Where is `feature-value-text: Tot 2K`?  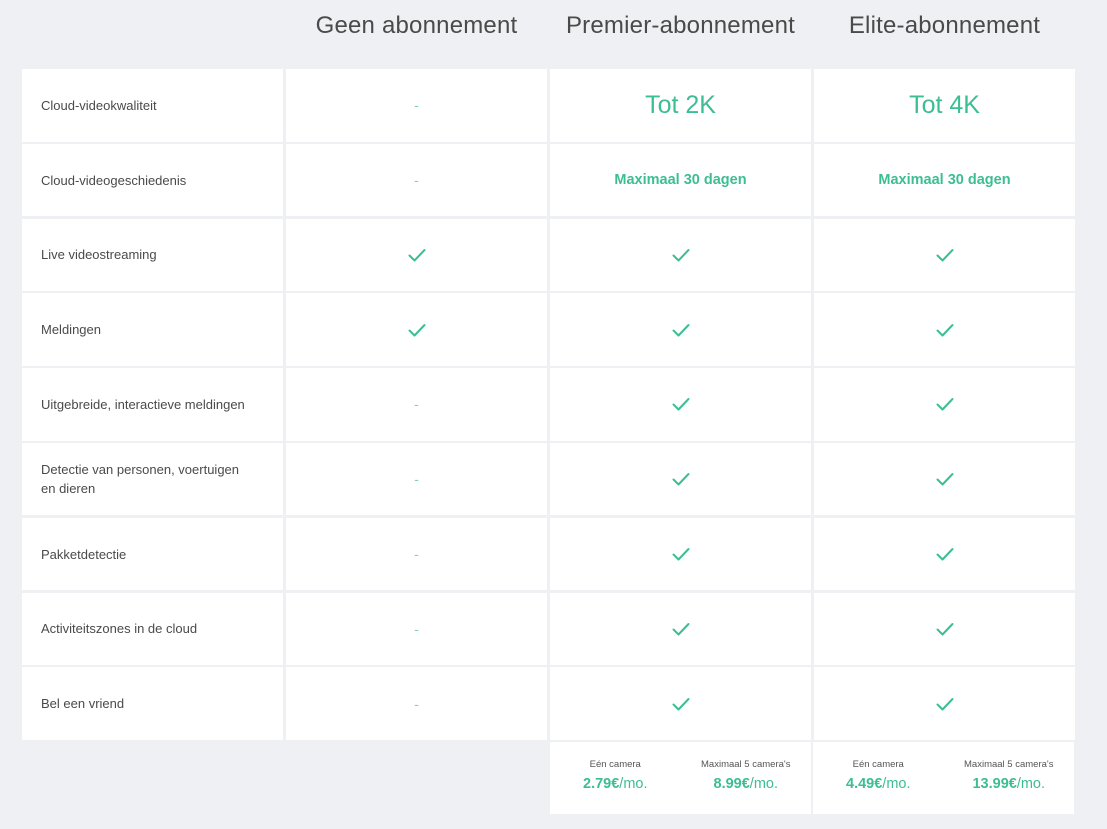
feature-value-text: Tot 2K is located at coordinates (680, 104).